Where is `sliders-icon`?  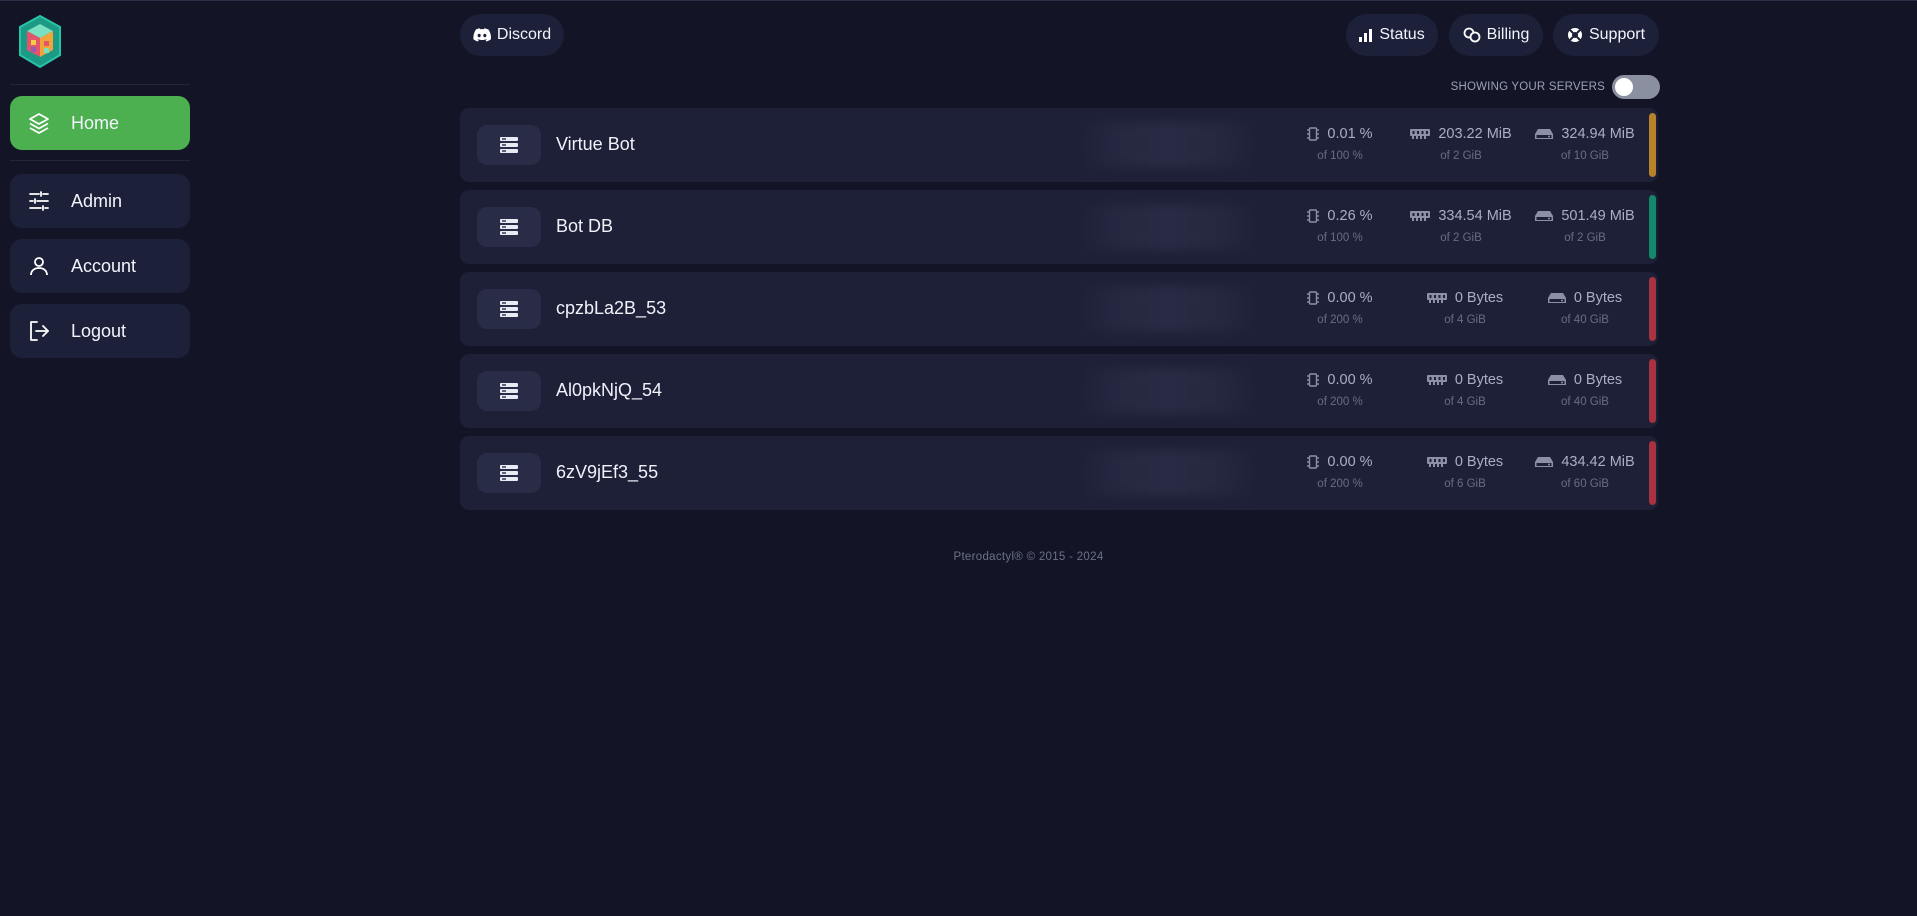
sliders-icon is located at coordinates (39, 201).